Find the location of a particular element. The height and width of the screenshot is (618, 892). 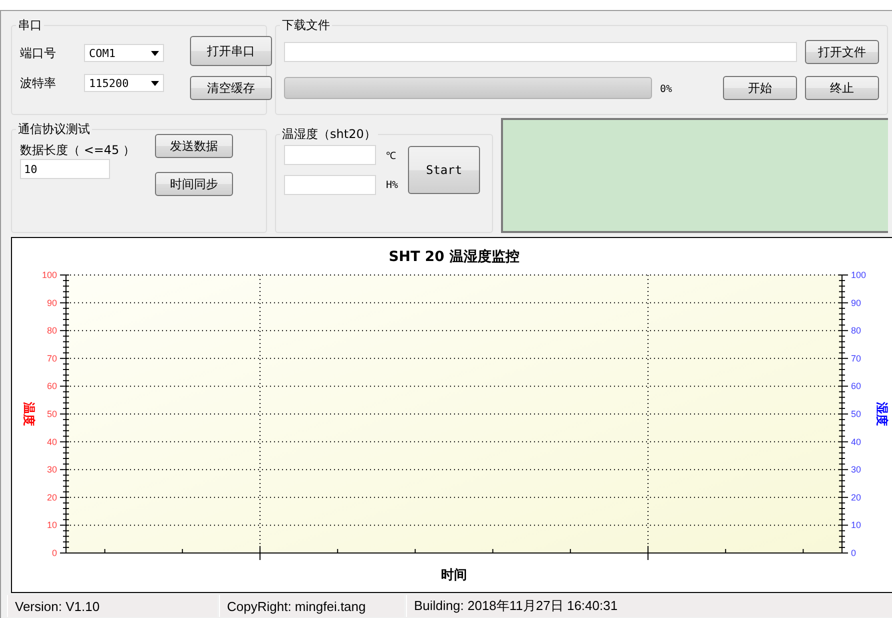

sensor-start-button: Start is located at coordinates (444, 170).